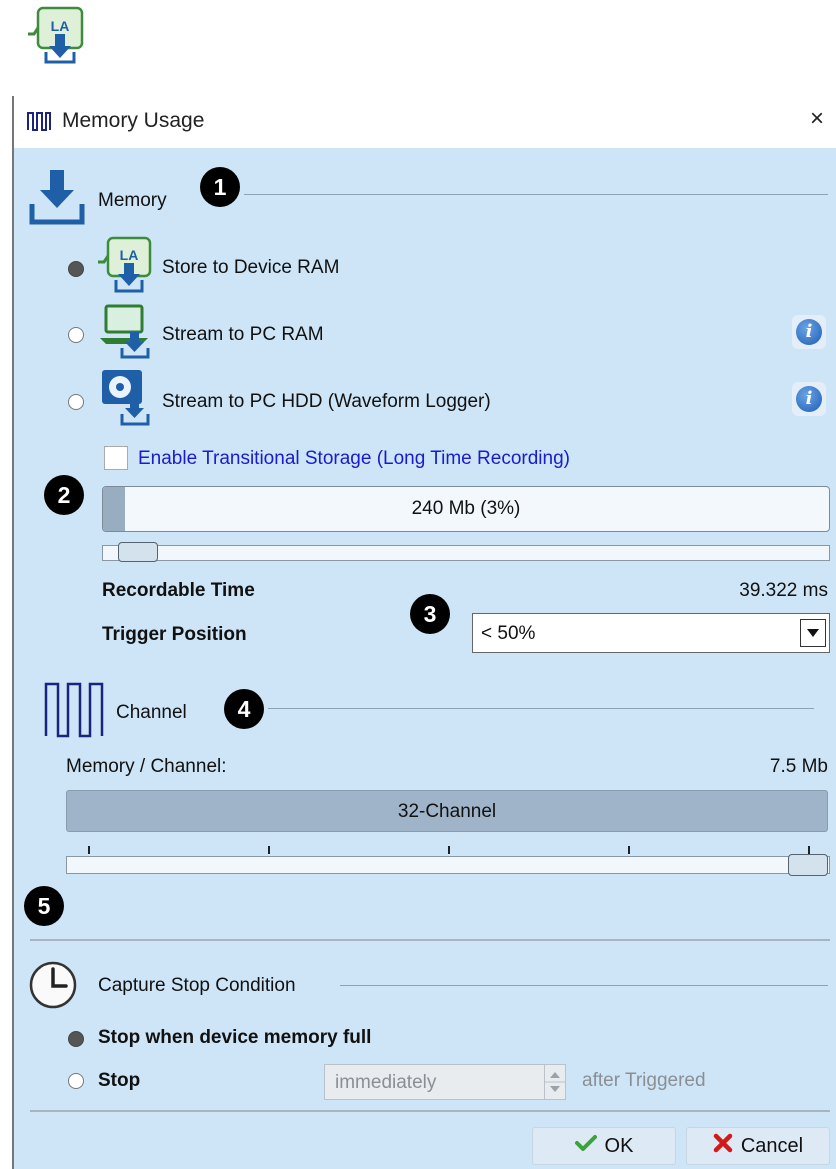  I want to click on callout-badge-4: 4, so click(244, 709).